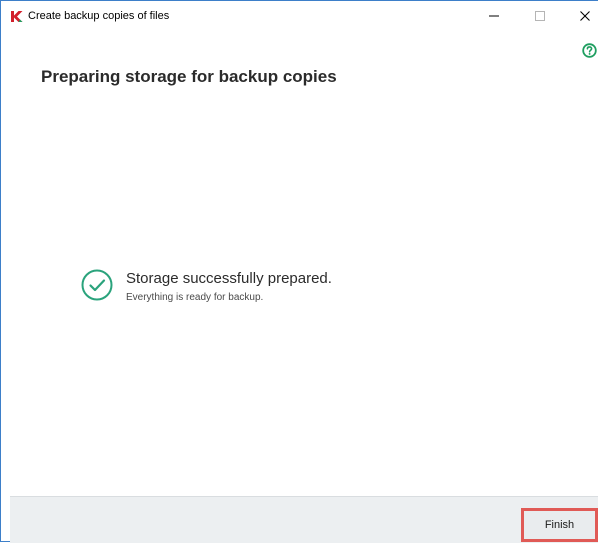 The height and width of the screenshot is (543, 598). Describe the element at coordinates (304, 519) in the screenshot. I see `footer-bar` at that location.